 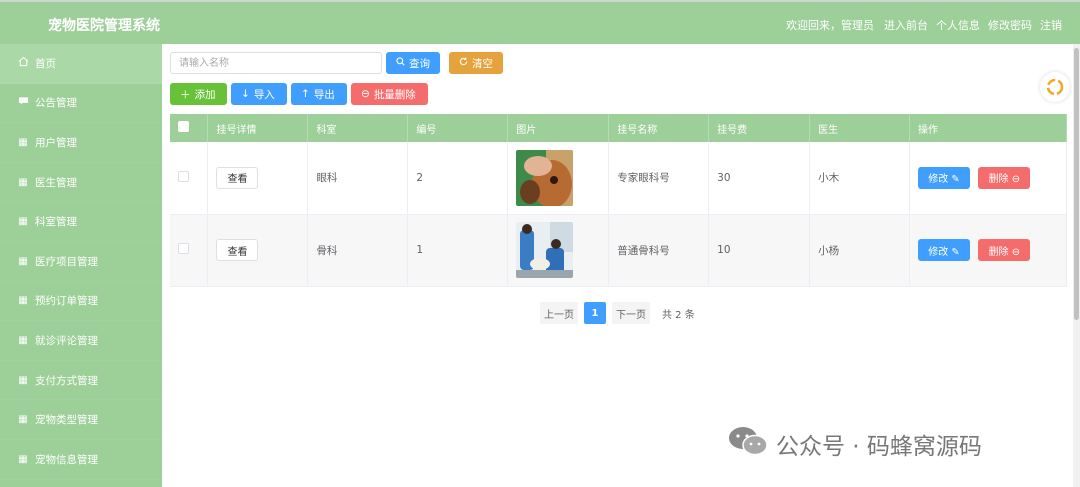 What do you see at coordinates (1051, 25) in the screenshot?
I see `logout-link: 注销` at bounding box center [1051, 25].